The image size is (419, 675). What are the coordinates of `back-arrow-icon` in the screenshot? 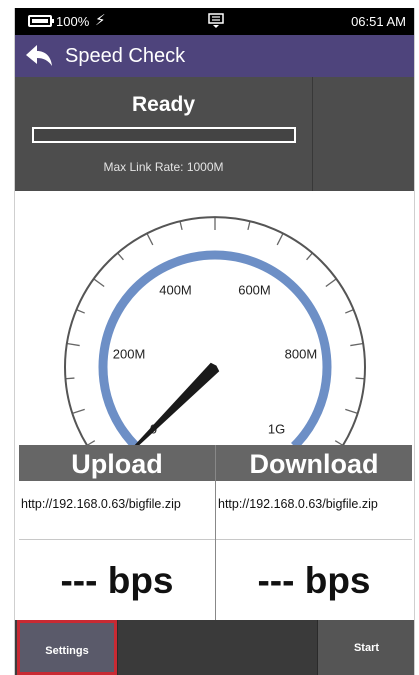 It's located at (39, 55).